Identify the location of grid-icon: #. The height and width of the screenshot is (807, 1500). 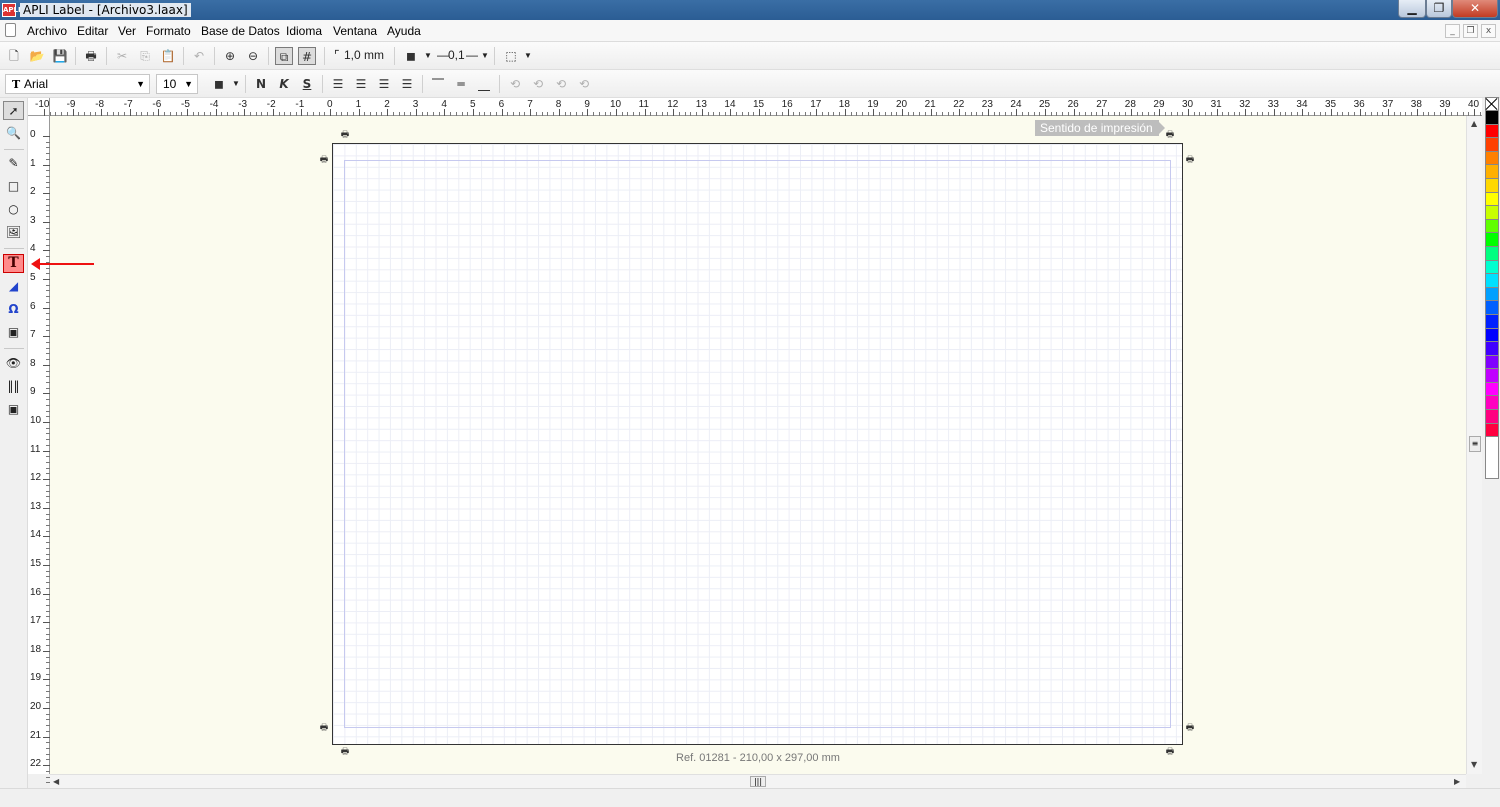
(307, 56).